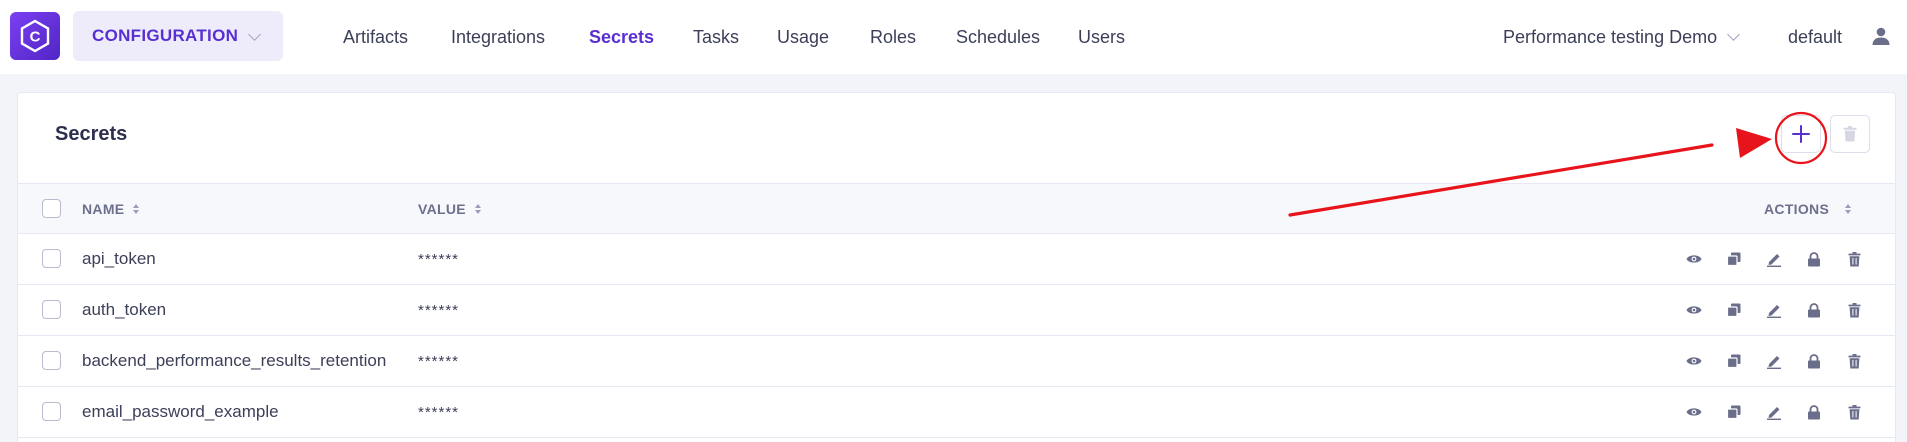 Image resolution: width=1907 pixels, height=442 pixels. What do you see at coordinates (1610, 36) in the screenshot?
I see `project-selector-label: Performance testing Demo` at bounding box center [1610, 36].